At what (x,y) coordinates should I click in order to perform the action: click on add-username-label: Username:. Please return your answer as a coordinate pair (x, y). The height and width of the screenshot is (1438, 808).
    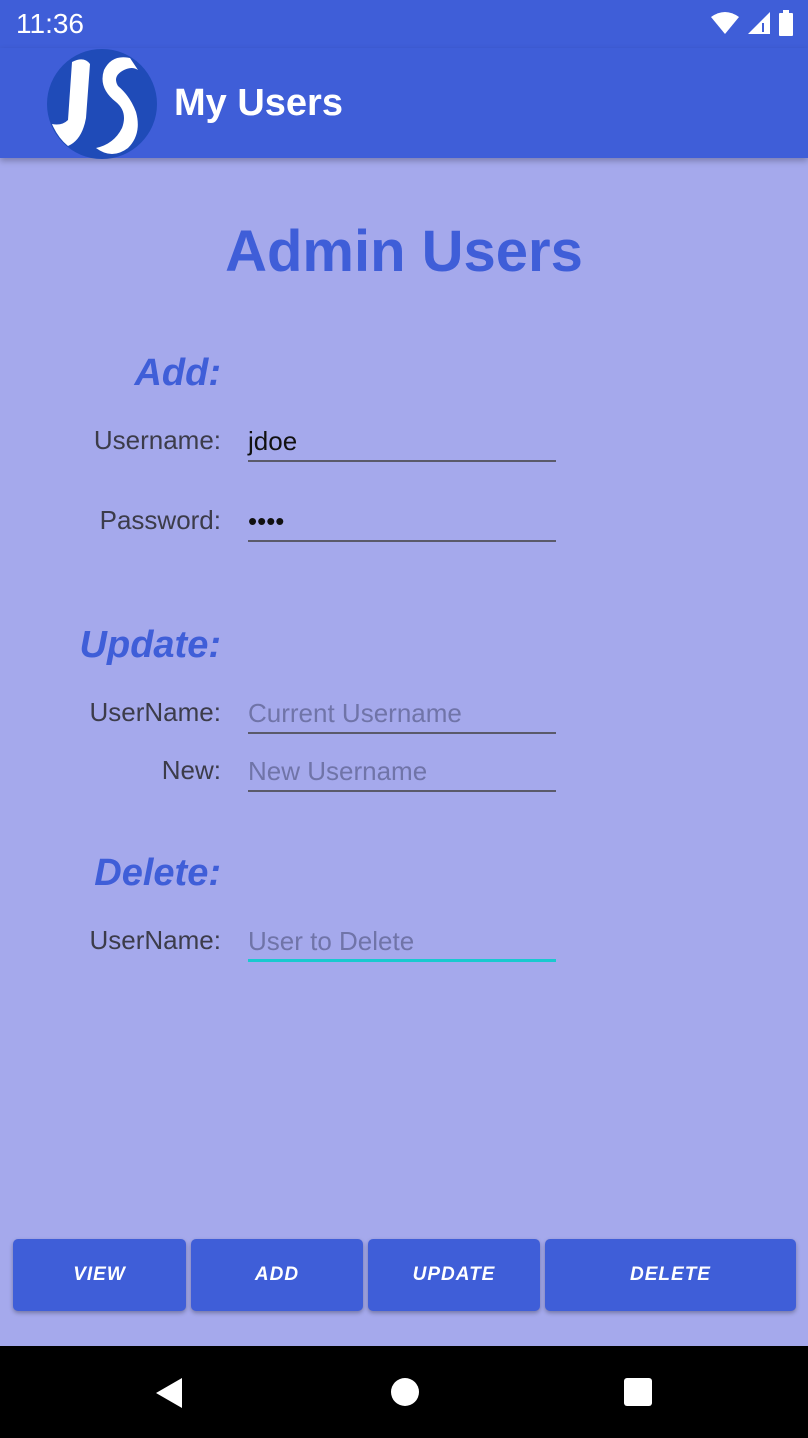
    Looking at the image, I should click on (157, 440).